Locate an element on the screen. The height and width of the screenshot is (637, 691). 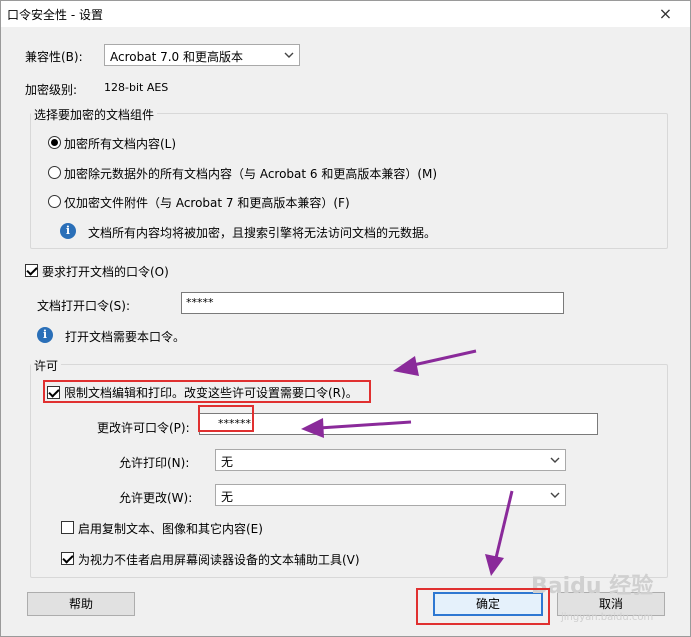
arrow-to-password is located at coordinates (356, 428).